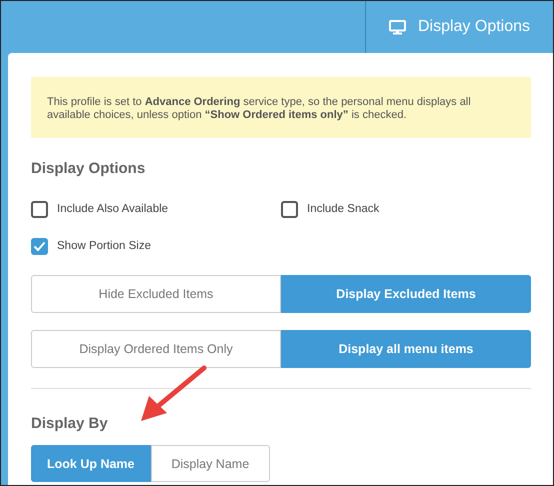 The height and width of the screenshot is (486, 554). What do you see at coordinates (343, 209) in the screenshot?
I see `checkbox-label: Include Snack` at bounding box center [343, 209].